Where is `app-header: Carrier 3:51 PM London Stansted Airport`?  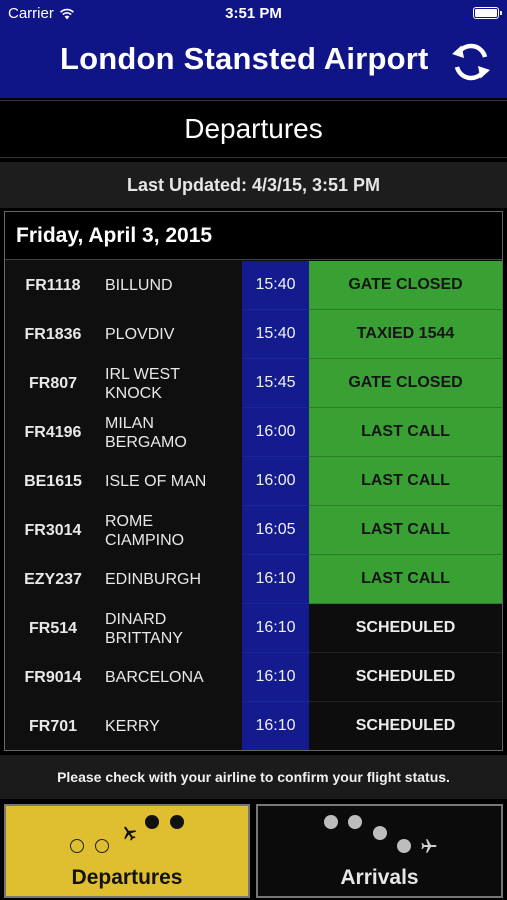
app-header: Carrier 3:51 PM London Stansted Airport is located at coordinates (253, 49).